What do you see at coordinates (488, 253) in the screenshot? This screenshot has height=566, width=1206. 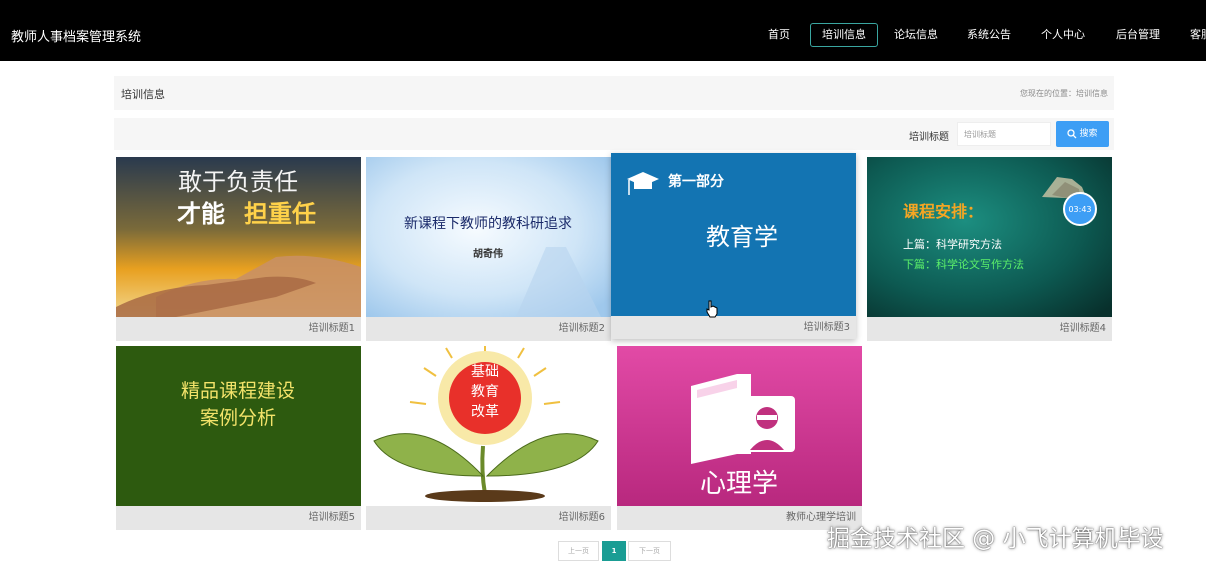 I see `thumb-text: 胡奇伟` at bounding box center [488, 253].